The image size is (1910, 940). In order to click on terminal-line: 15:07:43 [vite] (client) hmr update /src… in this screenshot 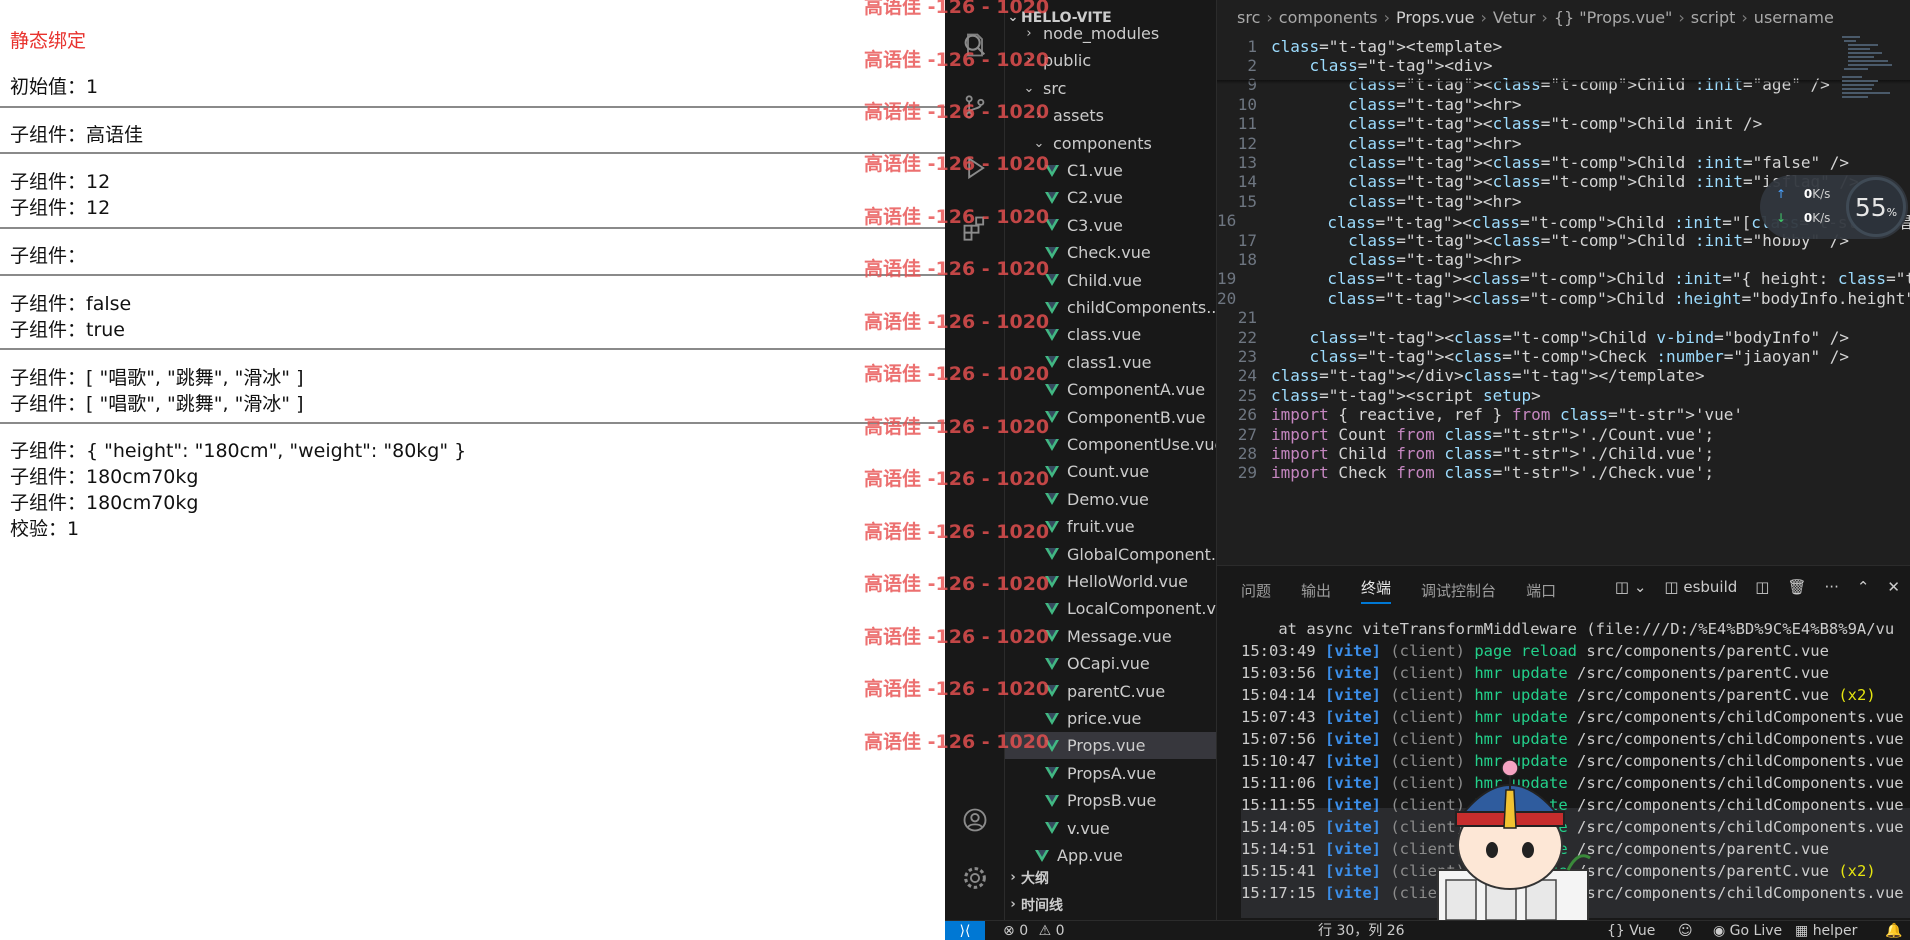, I will do `click(1572, 717)`.